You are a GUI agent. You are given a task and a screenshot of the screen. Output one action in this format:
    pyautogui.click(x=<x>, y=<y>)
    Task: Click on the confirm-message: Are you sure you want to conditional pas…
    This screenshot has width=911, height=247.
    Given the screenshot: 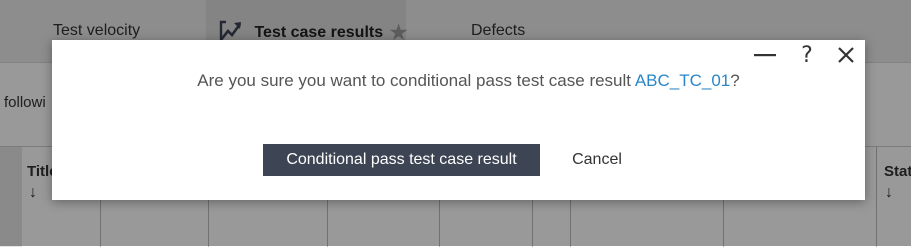 What is the action you would take?
    pyautogui.click(x=468, y=81)
    